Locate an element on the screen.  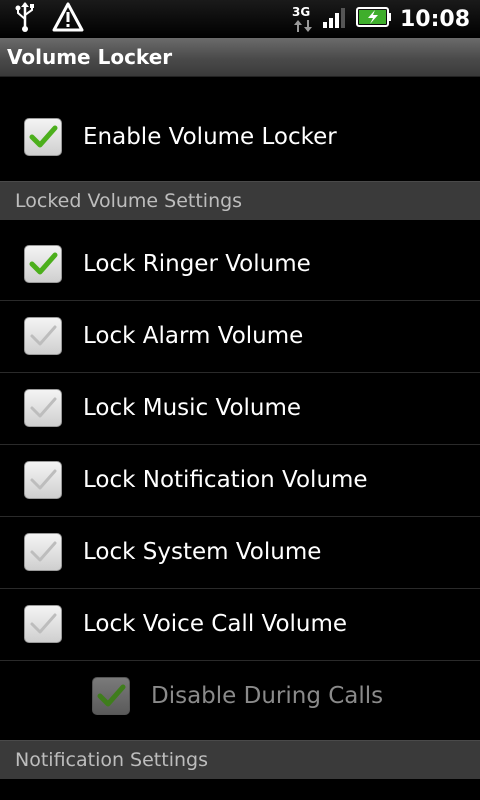
lock-alarm-checkbox is located at coordinates (43, 336).